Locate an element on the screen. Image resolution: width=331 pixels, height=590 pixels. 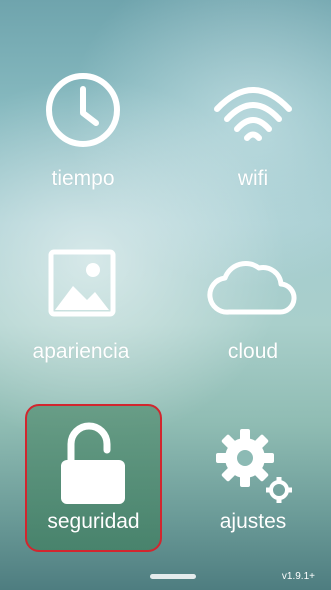
version-label: v1.9.1+ is located at coordinates (298, 576).